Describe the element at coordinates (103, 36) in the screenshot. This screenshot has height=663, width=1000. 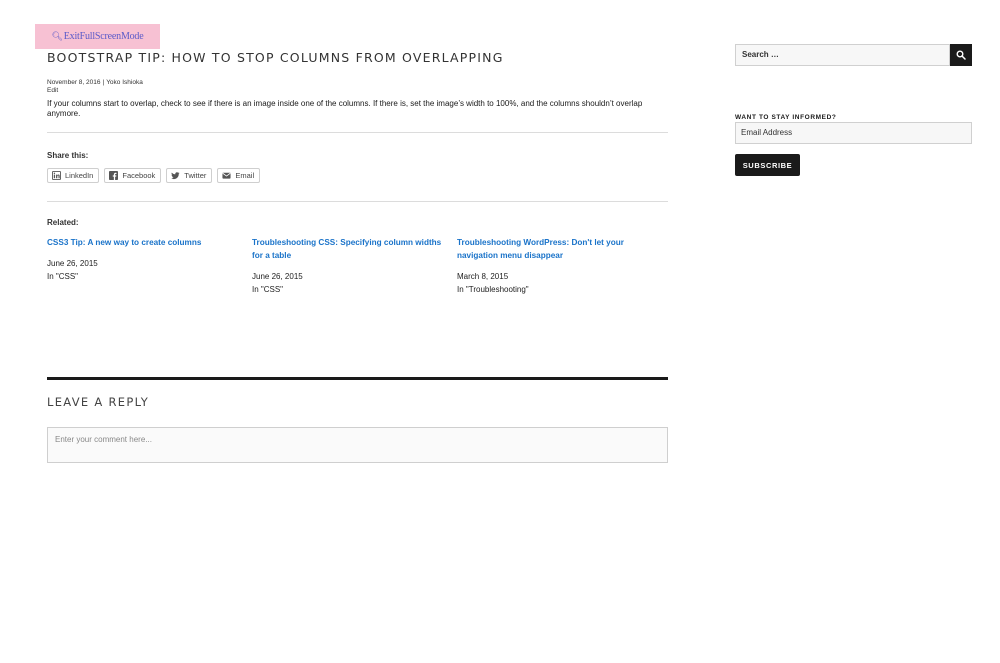
I see `exit-fullscreen-label: ExitFullScreenMode` at that location.